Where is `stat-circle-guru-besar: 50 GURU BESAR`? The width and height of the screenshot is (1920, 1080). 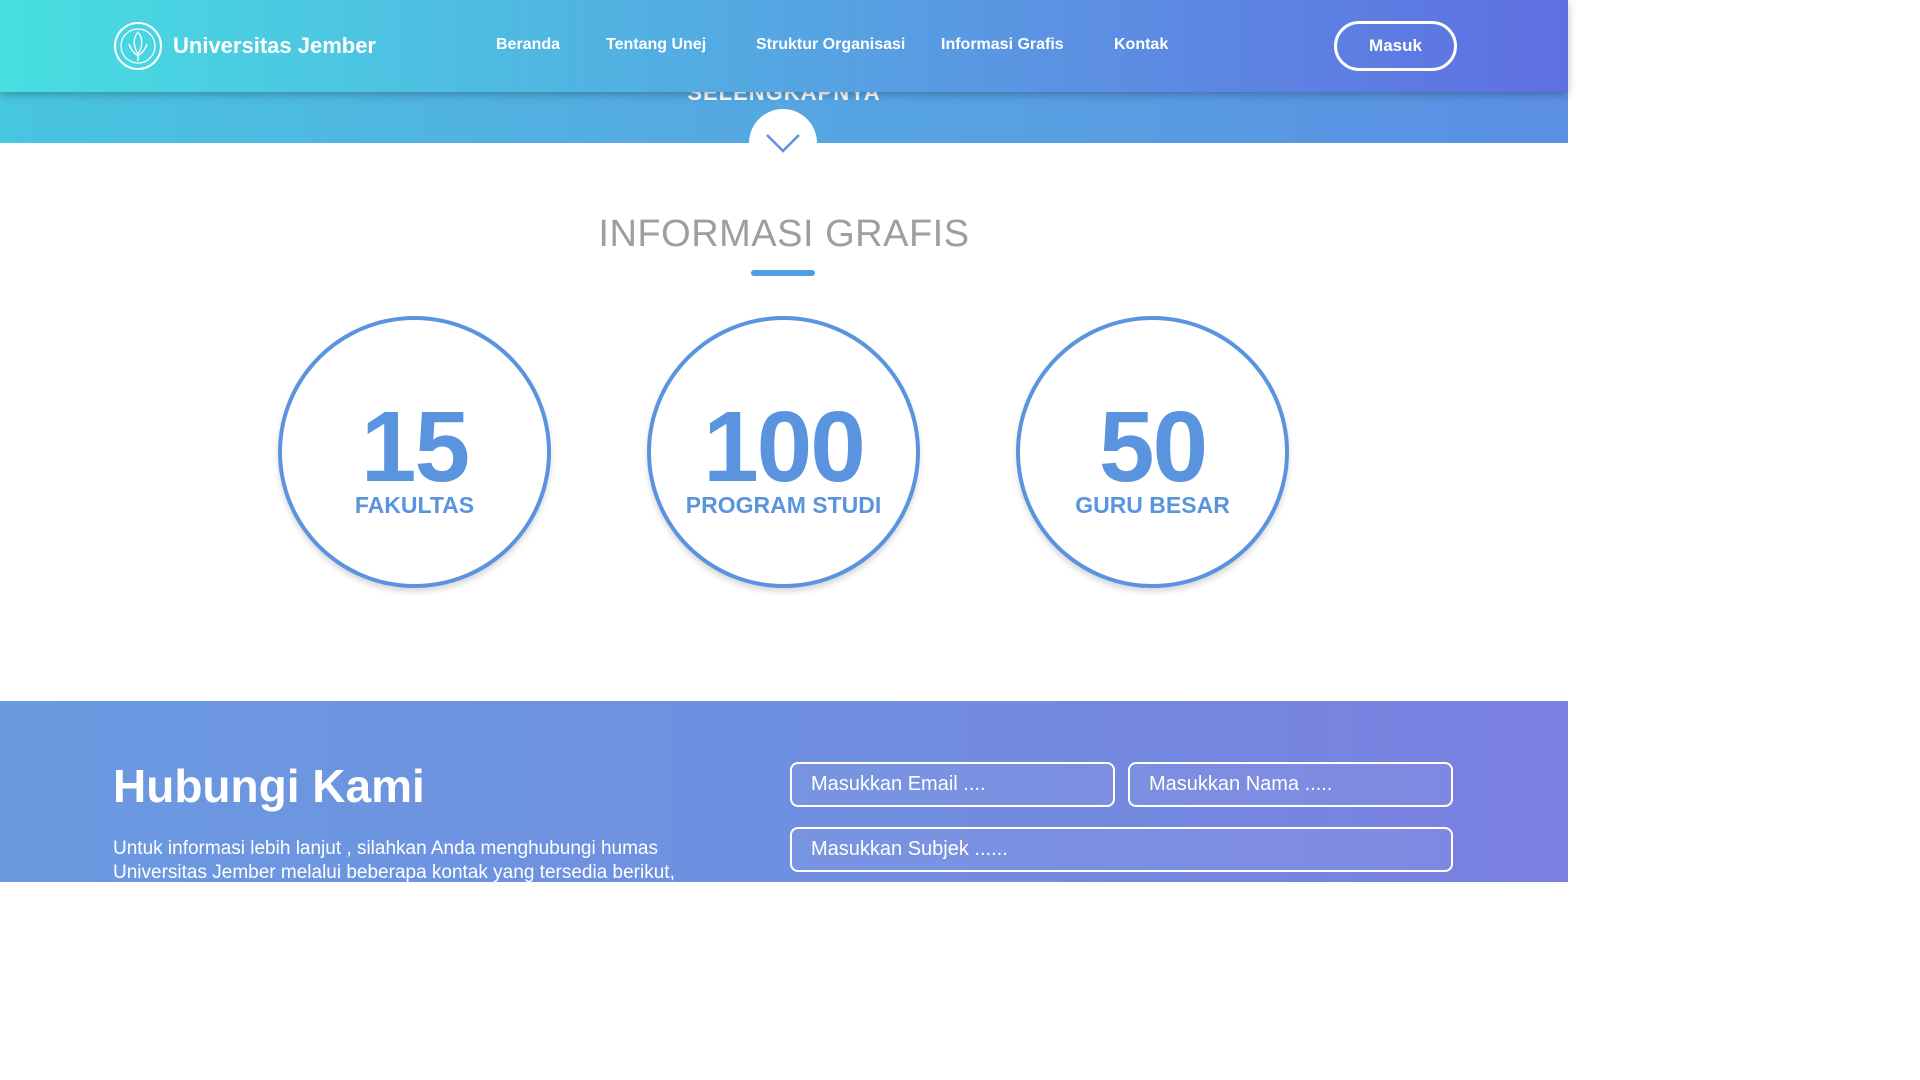 stat-circle-guru-besar: 50 GURU BESAR is located at coordinates (1152, 452).